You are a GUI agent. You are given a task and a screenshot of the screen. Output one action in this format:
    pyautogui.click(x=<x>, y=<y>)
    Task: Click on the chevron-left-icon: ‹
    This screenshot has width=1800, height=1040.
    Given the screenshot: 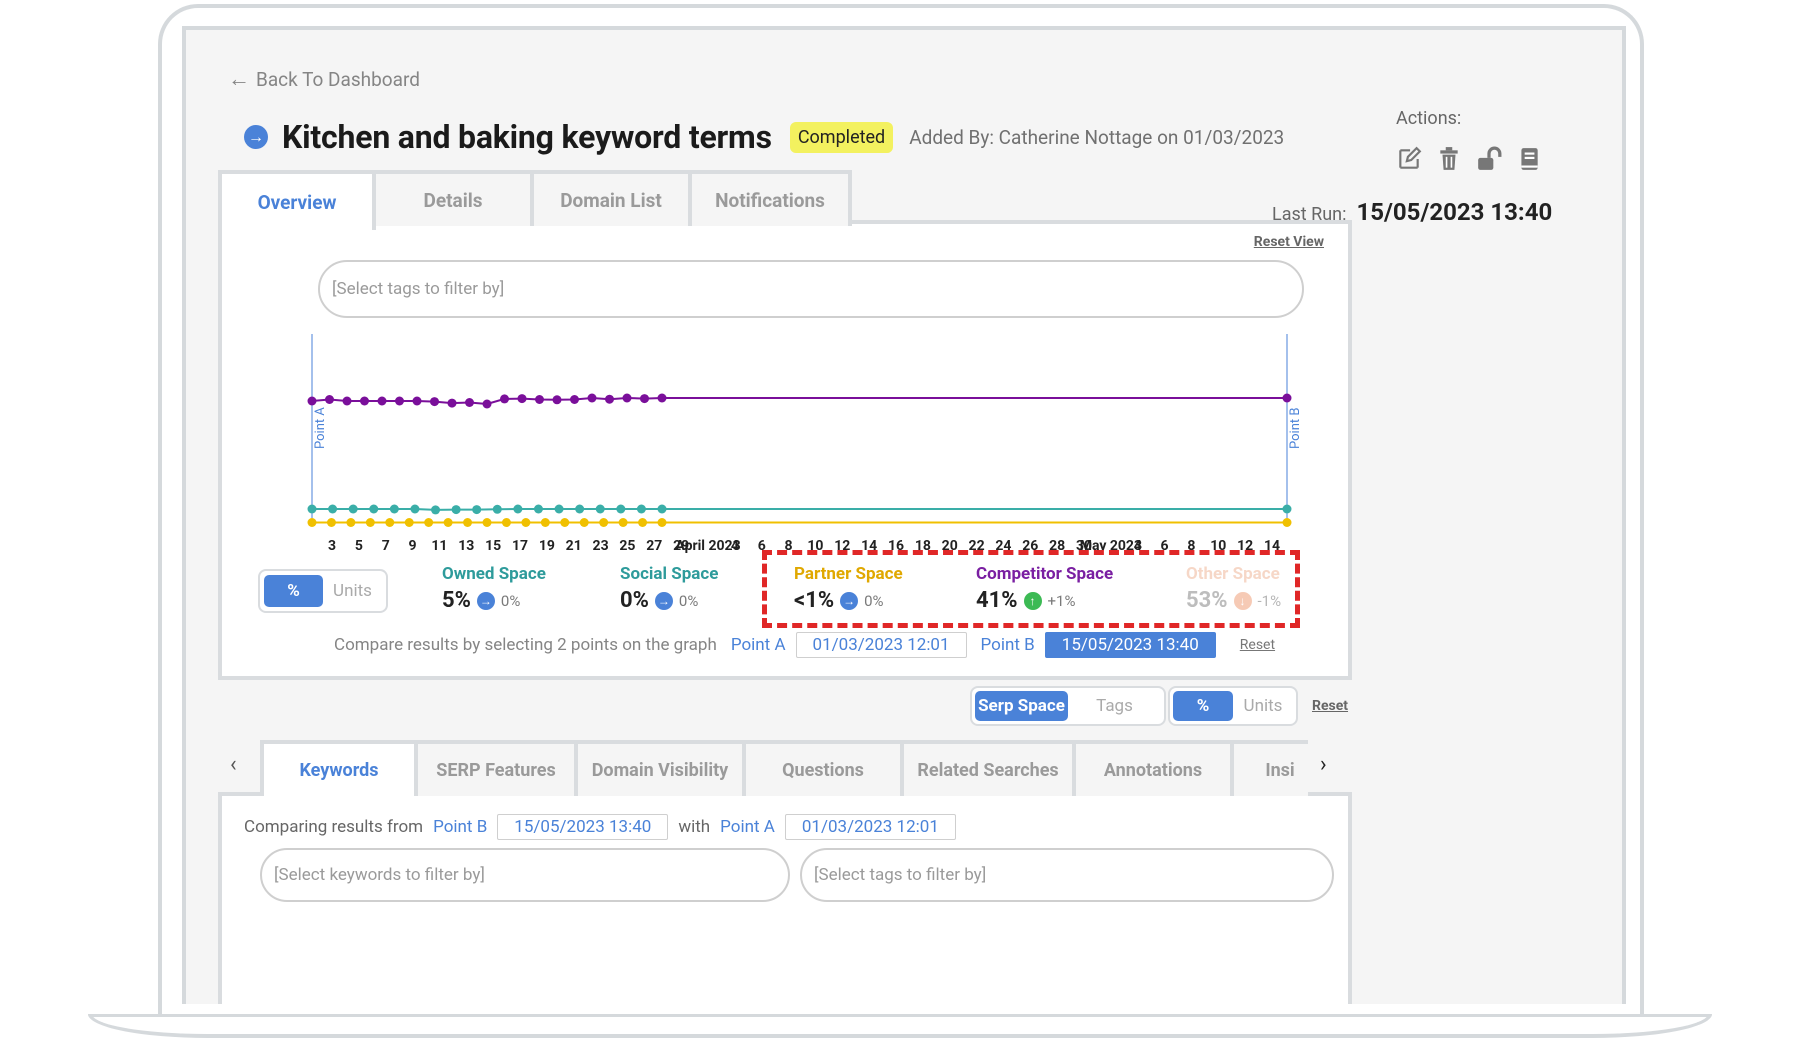 What is the action you would take?
    pyautogui.click(x=233, y=764)
    